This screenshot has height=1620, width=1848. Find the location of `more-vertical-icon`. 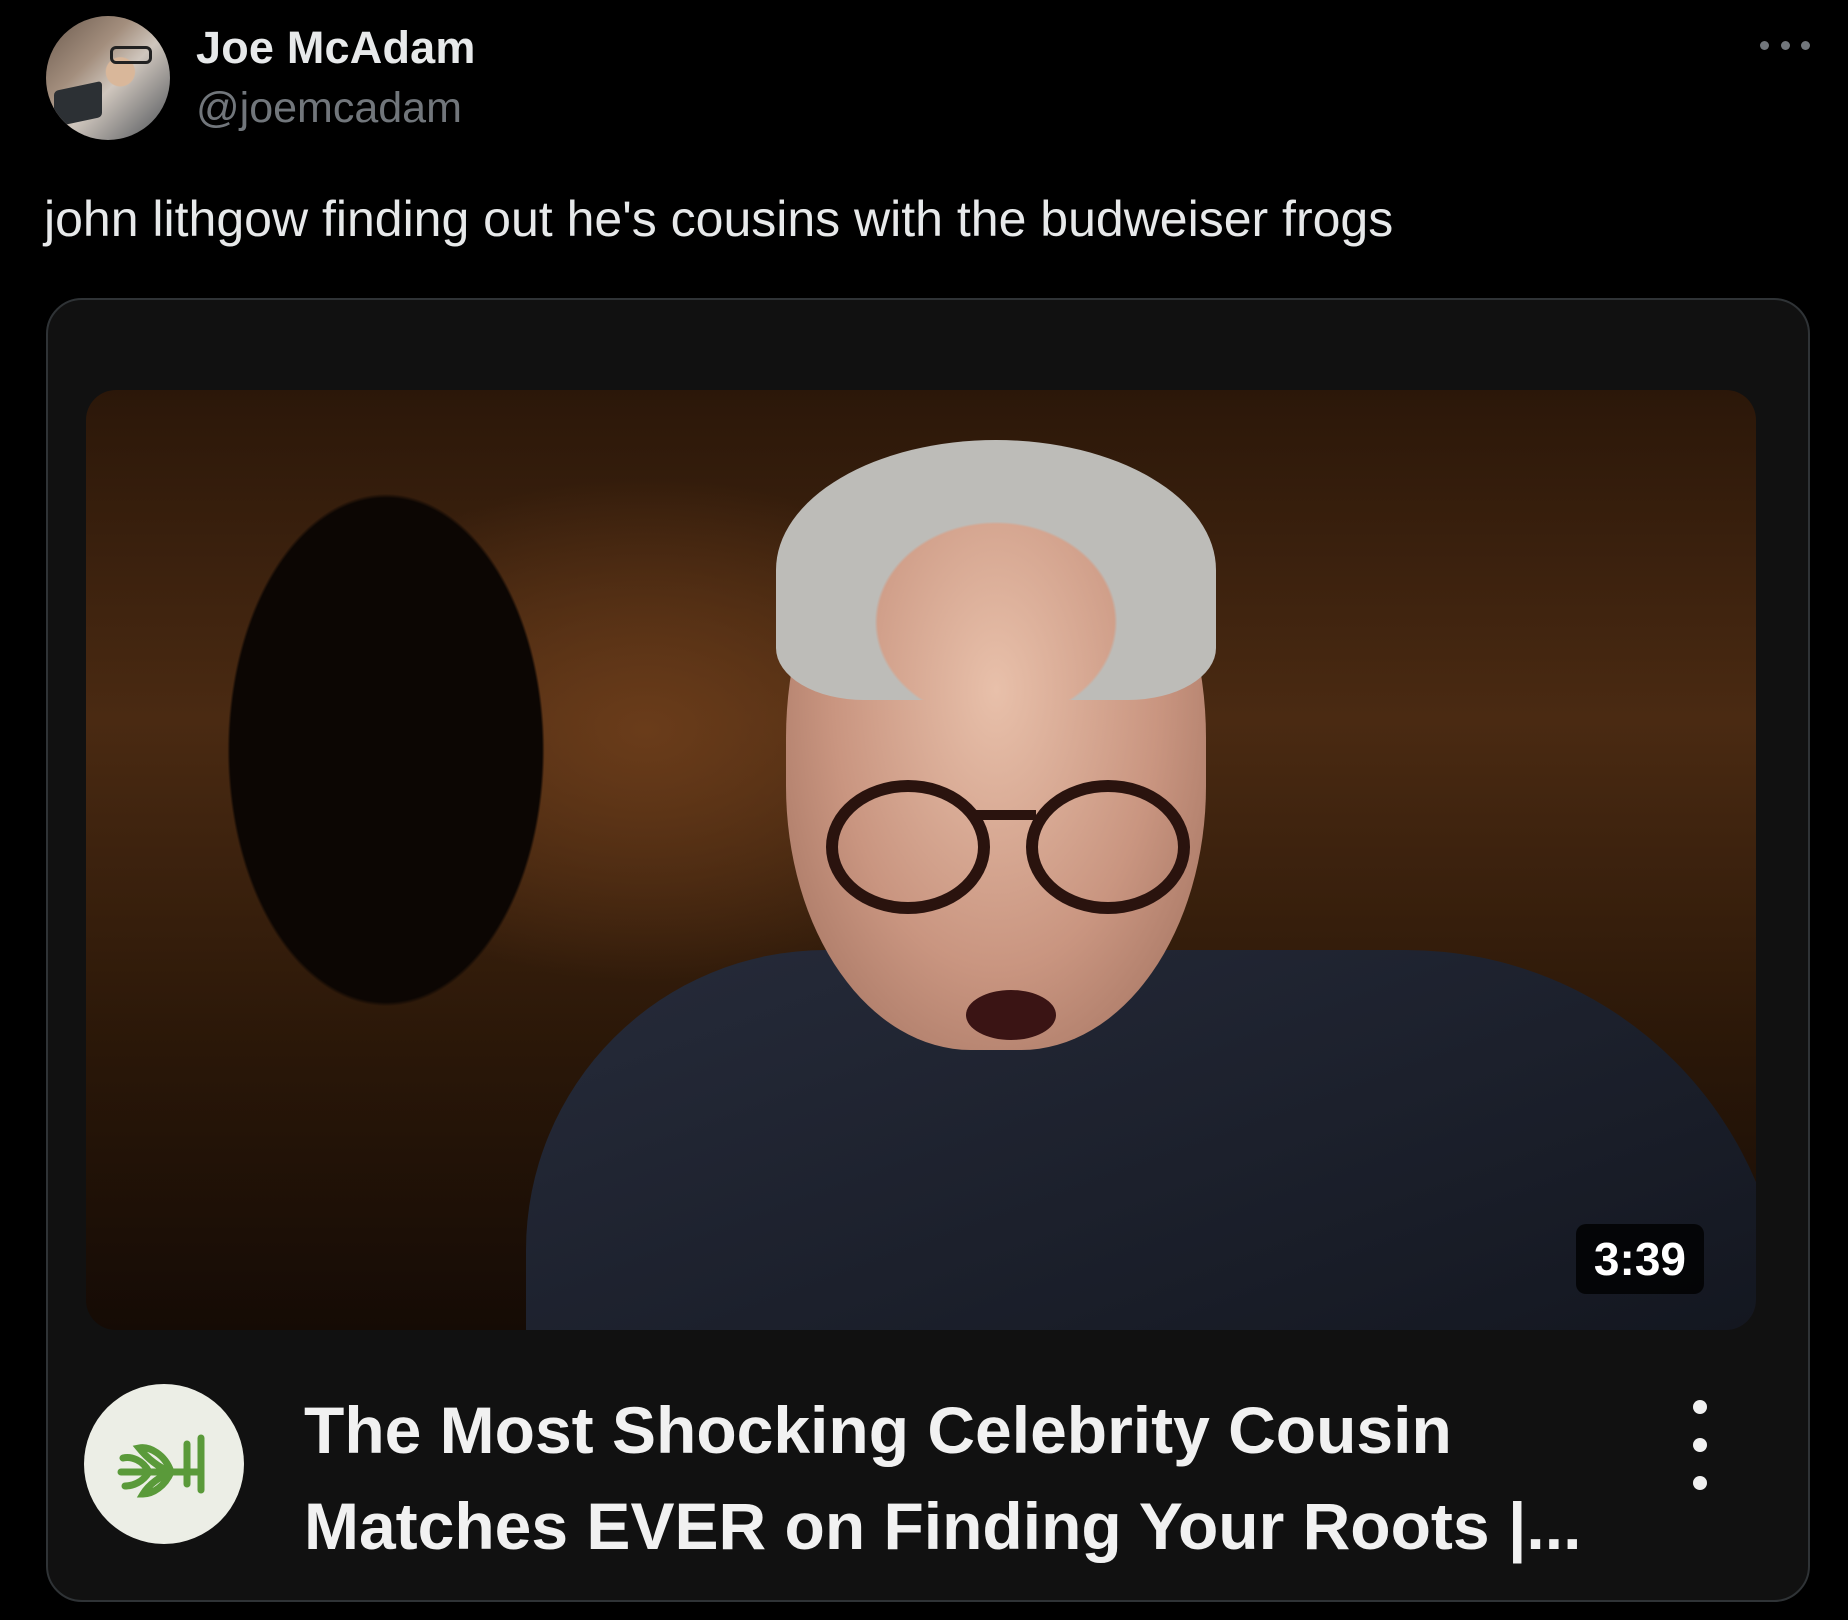

more-vertical-icon is located at coordinates (1700, 1445).